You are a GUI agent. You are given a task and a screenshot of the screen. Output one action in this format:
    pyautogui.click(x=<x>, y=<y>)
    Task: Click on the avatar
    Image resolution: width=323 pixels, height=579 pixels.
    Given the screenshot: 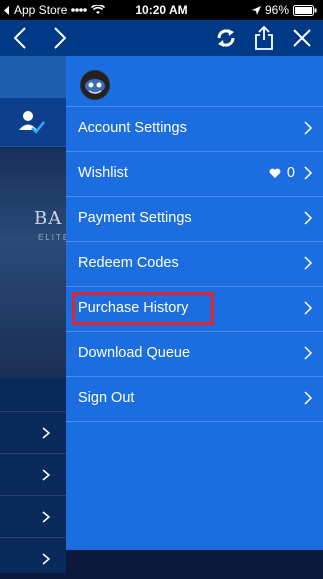 What is the action you would take?
    pyautogui.click(x=95, y=85)
    